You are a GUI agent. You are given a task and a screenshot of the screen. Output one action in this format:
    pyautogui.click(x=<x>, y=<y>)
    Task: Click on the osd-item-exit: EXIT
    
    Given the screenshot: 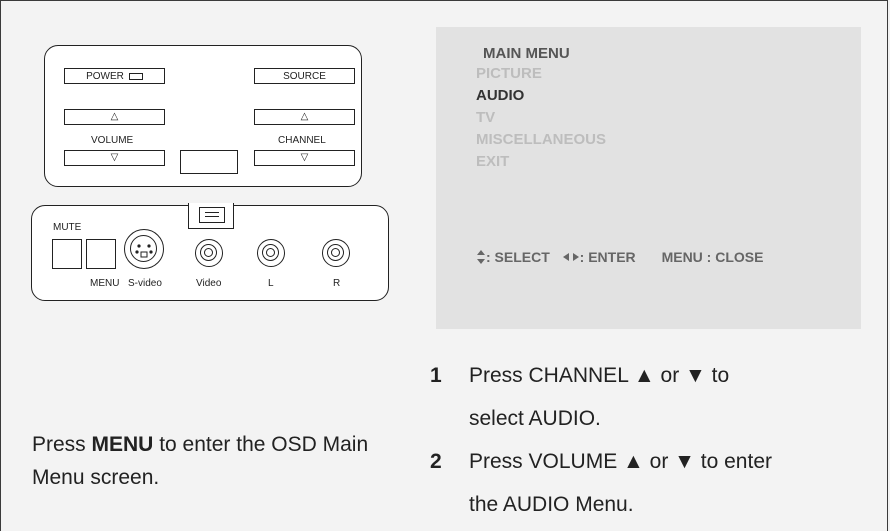 What is the action you would take?
    pyautogui.click(x=492, y=161)
    